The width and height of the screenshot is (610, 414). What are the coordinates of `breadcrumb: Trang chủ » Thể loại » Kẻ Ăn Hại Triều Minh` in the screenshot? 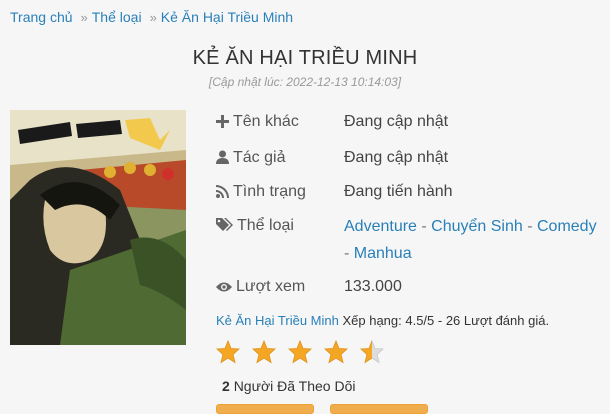 It's located at (151, 17).